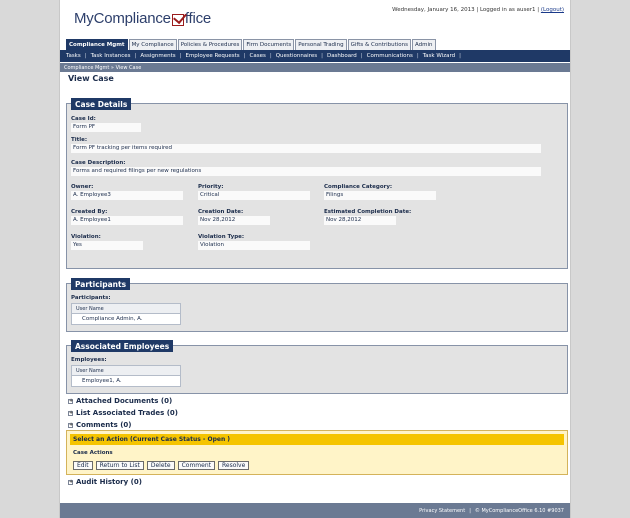 The width and height of the screenshot is (630, 518). I want to click on logo: MyCompliance ffice, so click(142, 17).